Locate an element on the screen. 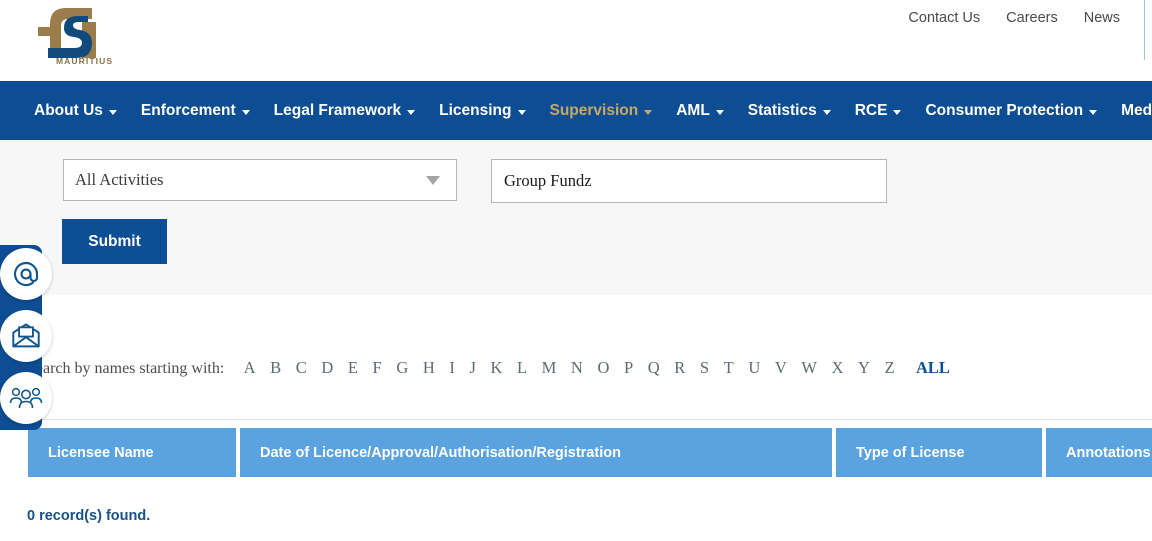 The image size is (1152, 541). nav-item-statistics: Statistics is located at coordinates (789, 111).